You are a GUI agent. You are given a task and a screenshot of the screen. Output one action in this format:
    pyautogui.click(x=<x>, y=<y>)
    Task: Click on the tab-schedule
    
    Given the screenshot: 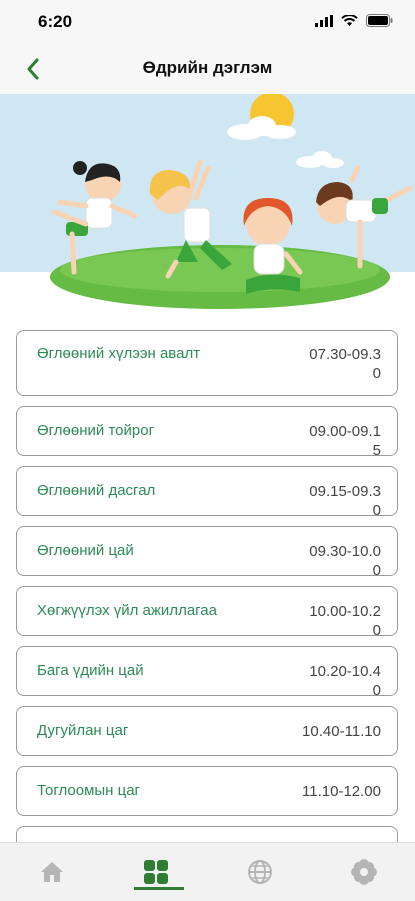 What is the action you would take?
    pyautogui.click(x=156, y=872)
    